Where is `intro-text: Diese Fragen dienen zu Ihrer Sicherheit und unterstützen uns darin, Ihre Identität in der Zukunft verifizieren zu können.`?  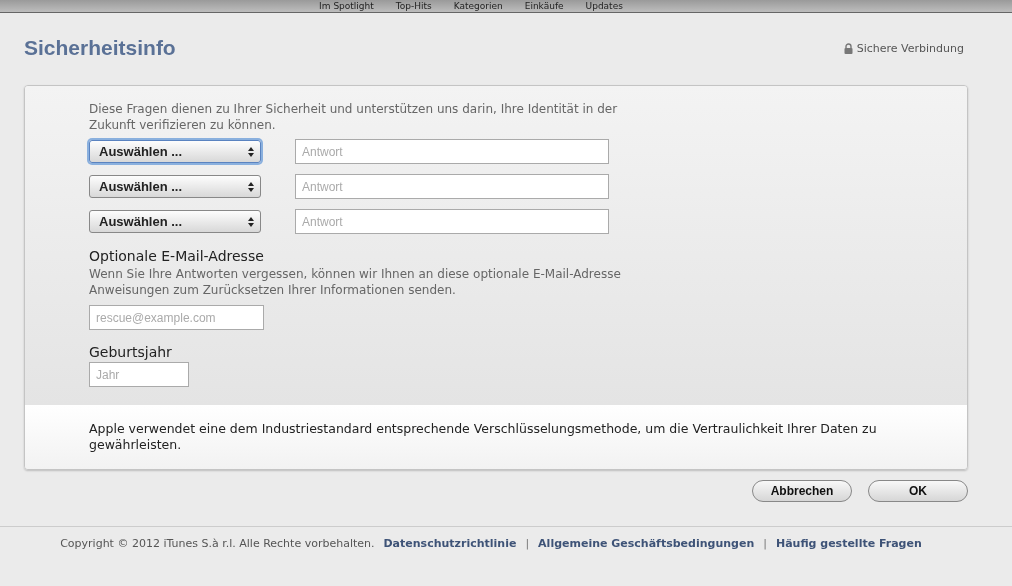
intro-text: Diese Fragen dienen zu Ihrer Sicherheit und unterstützen uns darin, Ihre Identität in der Zukunft verifizieren zu können. is located at coordinates (354, 117).